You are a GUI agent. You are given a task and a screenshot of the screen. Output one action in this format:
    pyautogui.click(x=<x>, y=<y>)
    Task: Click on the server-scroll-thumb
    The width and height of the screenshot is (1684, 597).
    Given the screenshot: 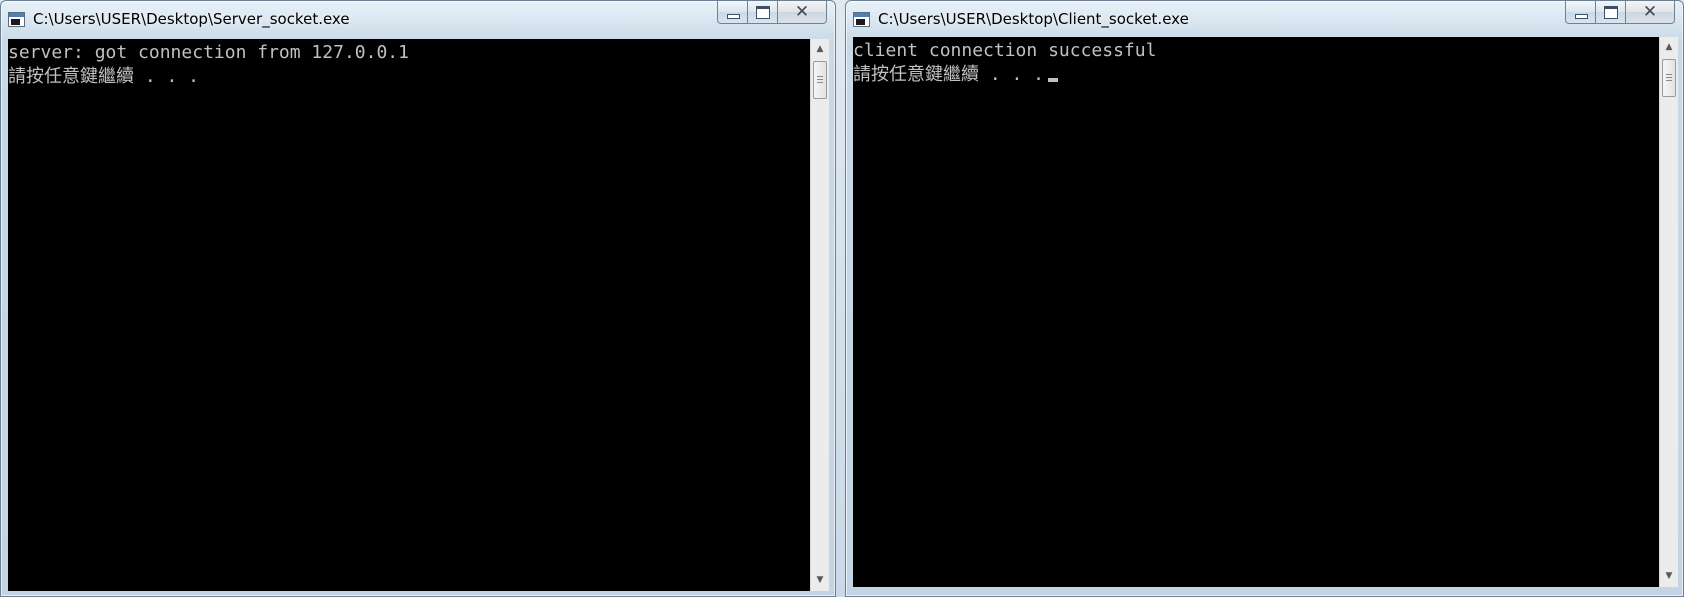 What is the action you would take?
    pyautogui.click(x=820, y=80)
    